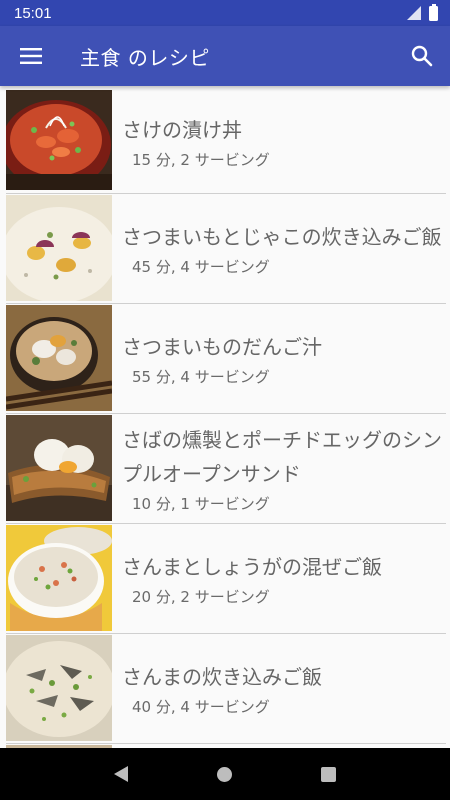  I want to click on recipe-row: さばの燻製とポーチドエッグのシンプルオープンサンド 10 分, 1 サービング, so click(226, 469).